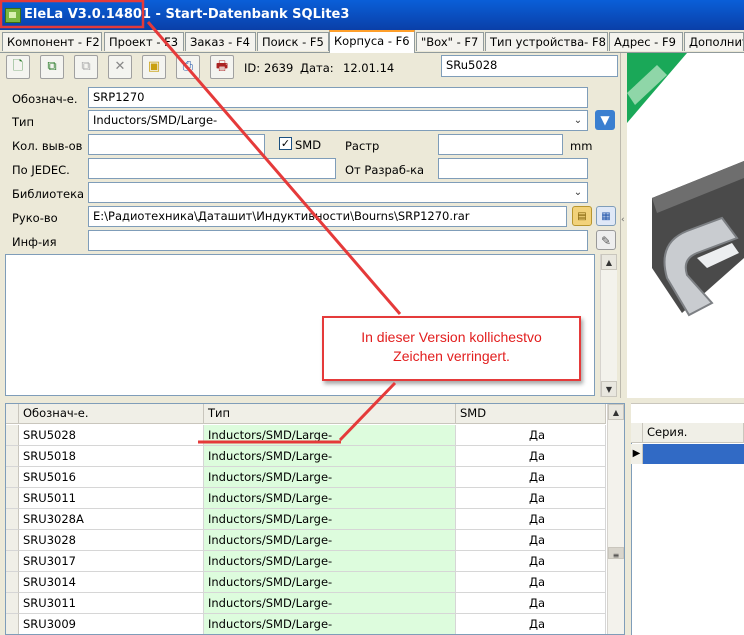  What do you see at coordinates (111, 582) in the screenshot?
I see `cell-designation: SRU3014` at bounding box center [111, 582].